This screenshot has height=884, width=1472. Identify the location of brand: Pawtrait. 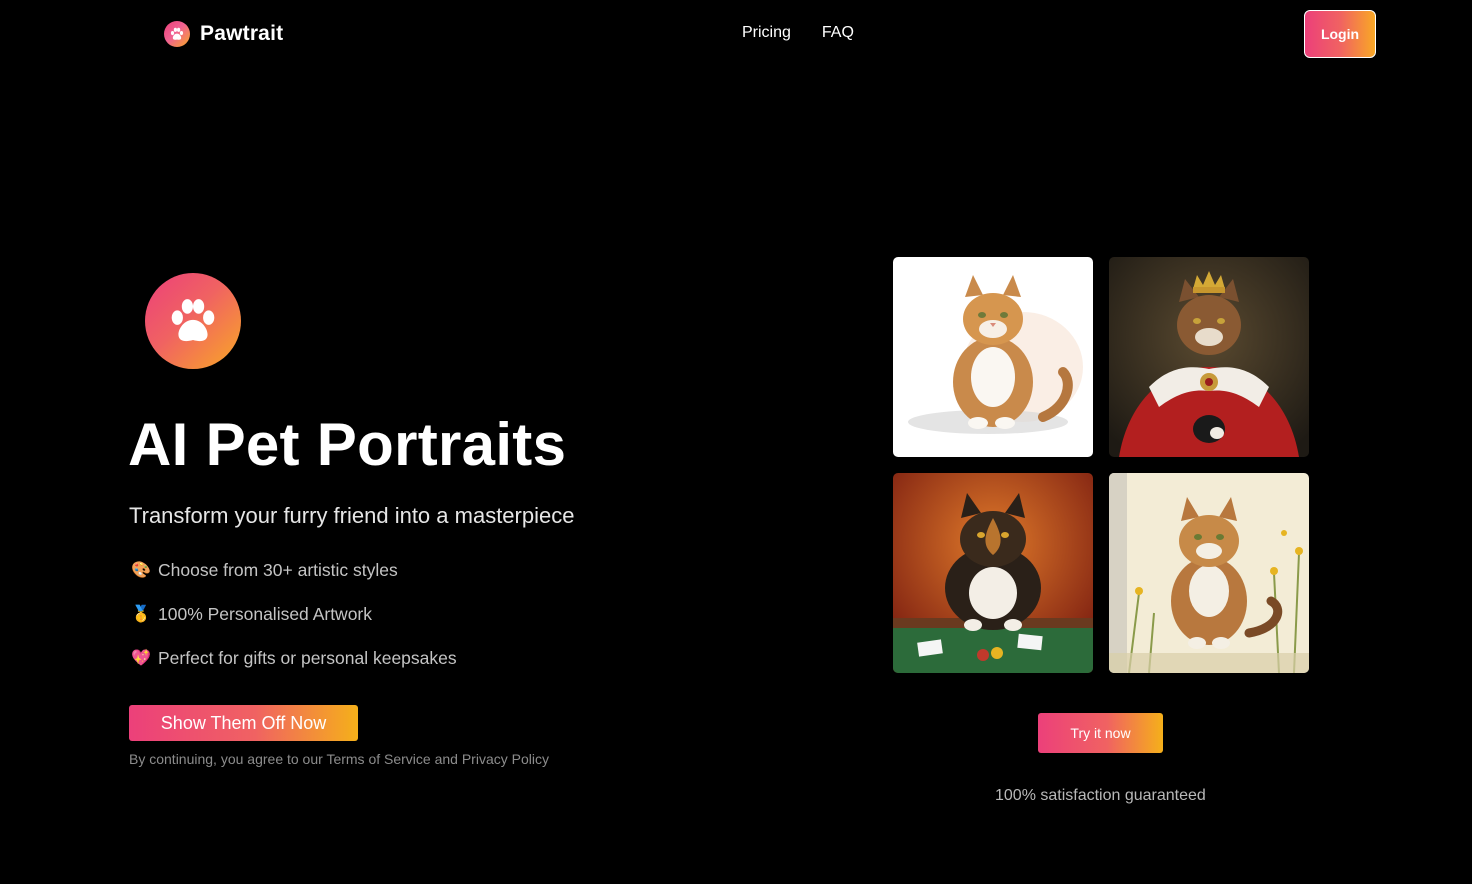
(223, 34).